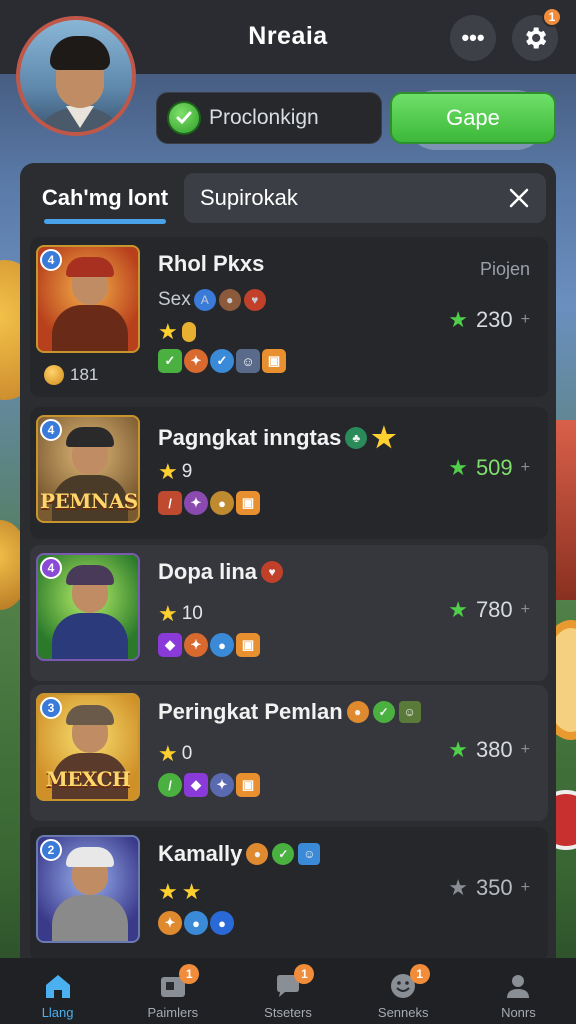  I want to click on tab-search: Supirokak, so click(365, 198).